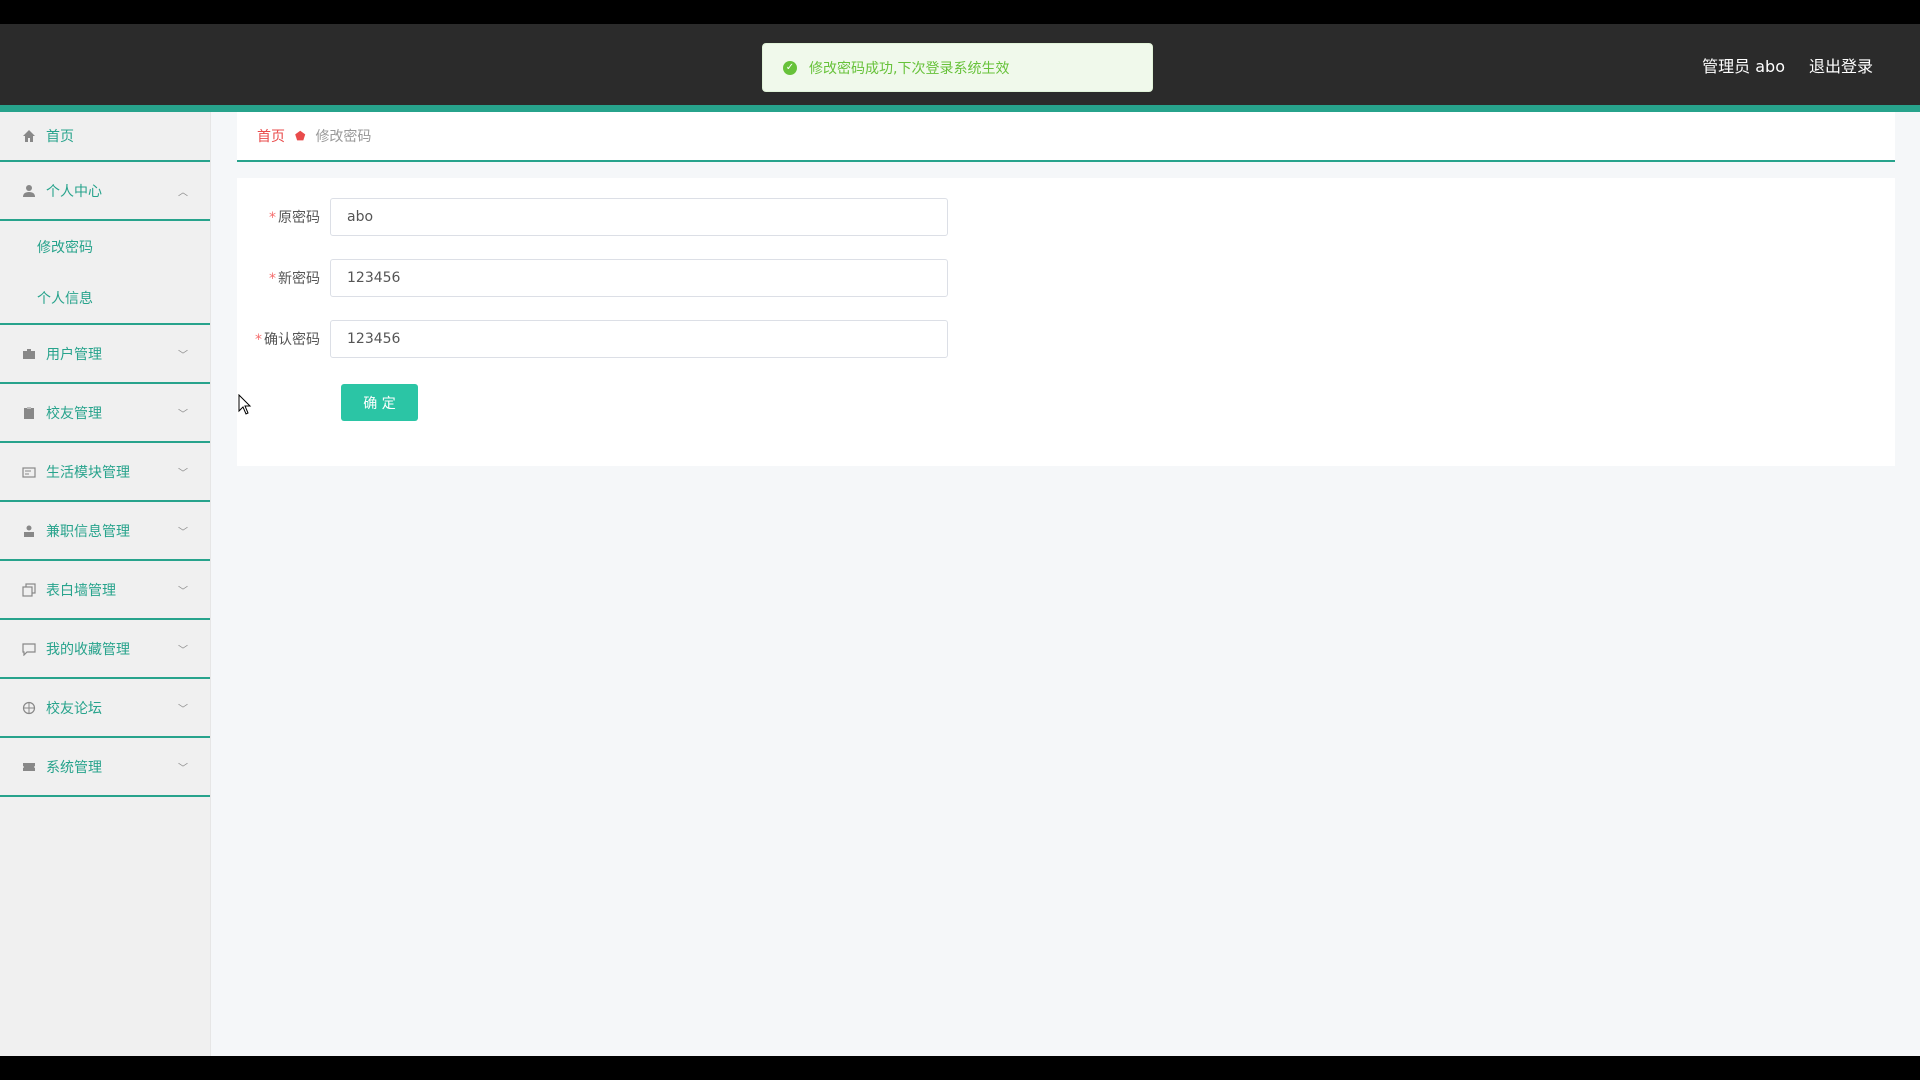 The height and width of the screenshot is (1080, 1920). What do you see at coordinates (29, 708) in the screenshot?
I see `compass-icon` at bounding box center [29, 708].